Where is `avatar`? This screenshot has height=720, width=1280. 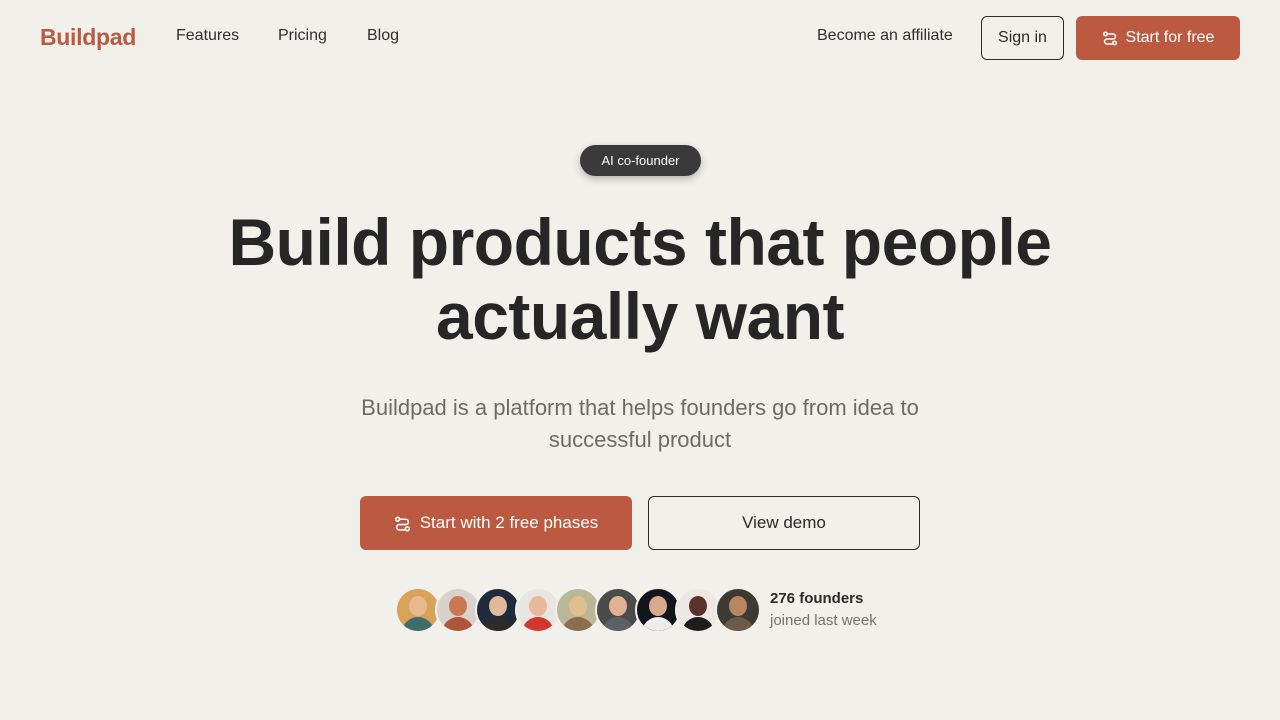 avatar is located at coordinates (738, 610).